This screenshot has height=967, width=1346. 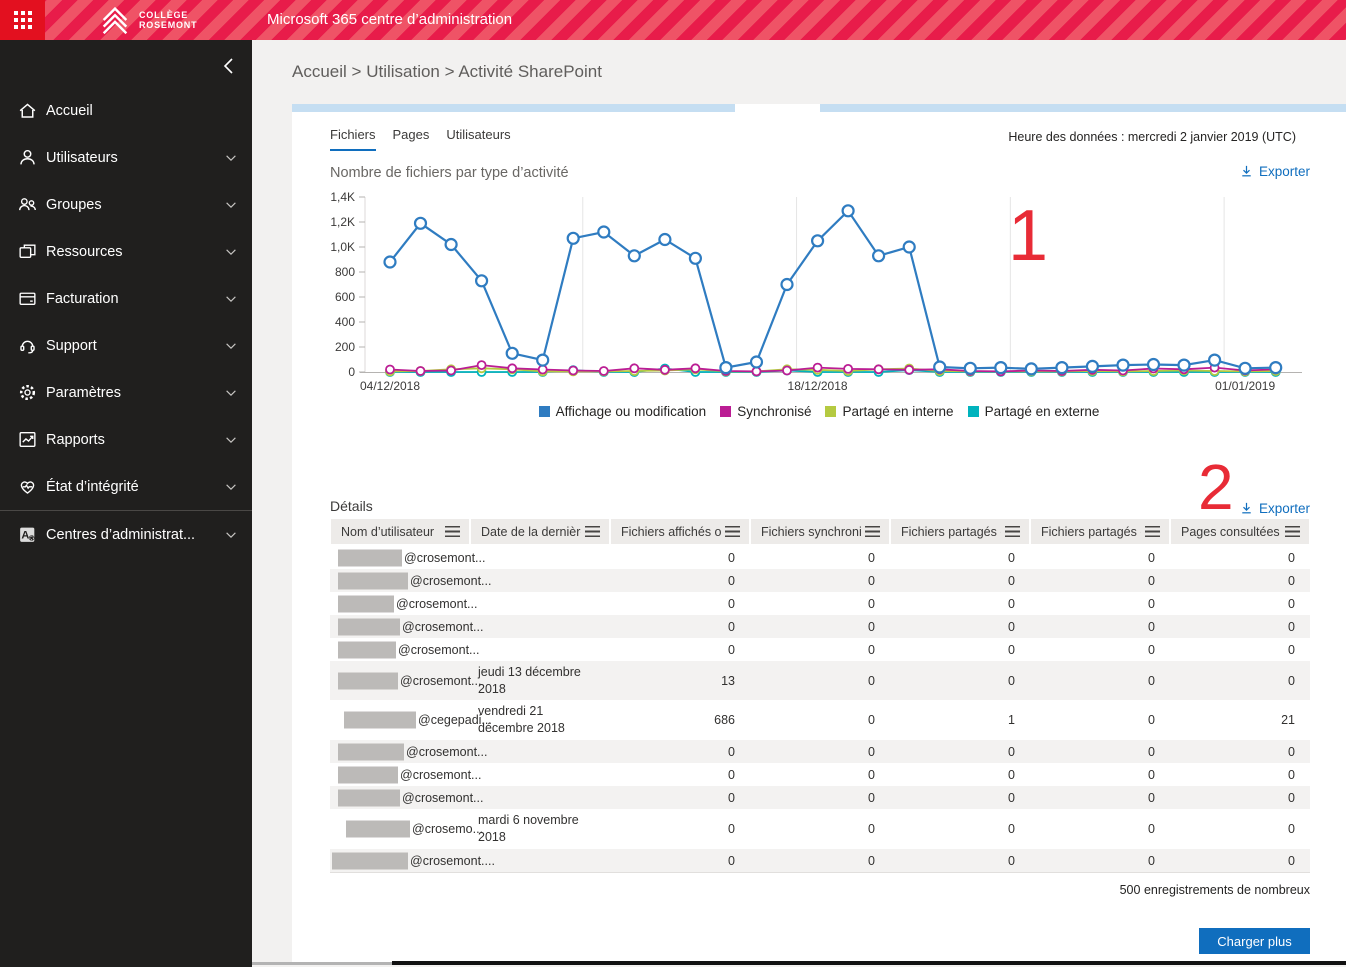 I want to click on breadcrumb-item: Accueil, so click(x=319, y=71).